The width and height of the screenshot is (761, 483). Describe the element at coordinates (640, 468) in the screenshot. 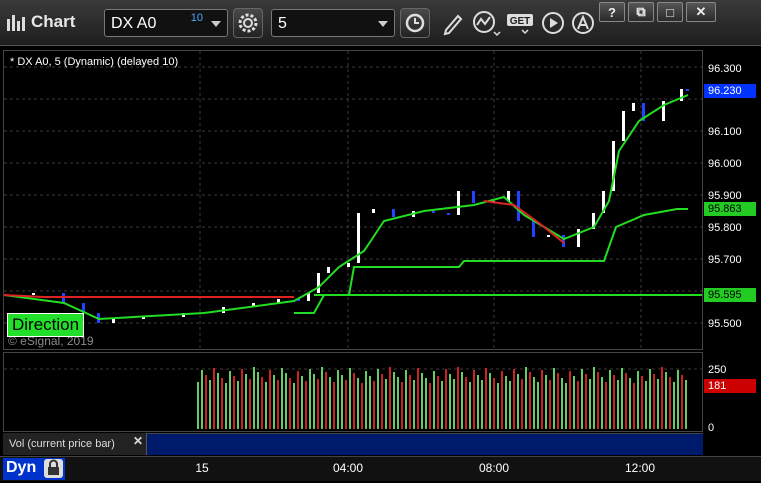

I see `time-label: 12:00` at that location.